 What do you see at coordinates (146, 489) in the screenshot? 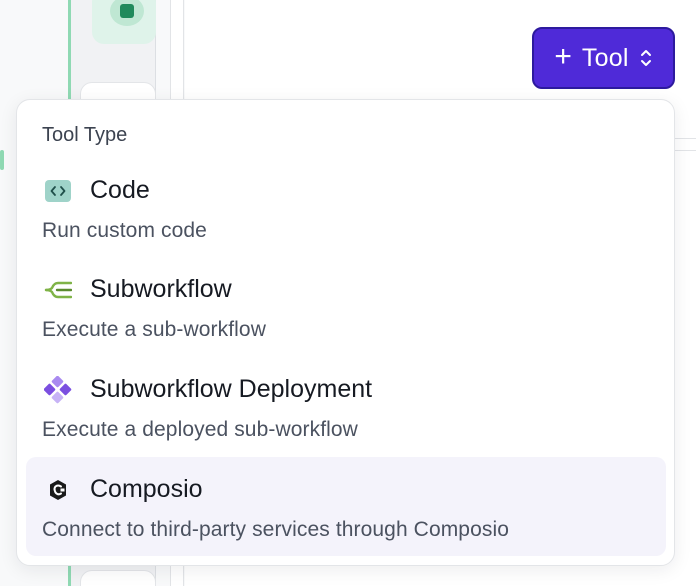
I see `menu-item-title: Composio` at bounding box center [146, 489].